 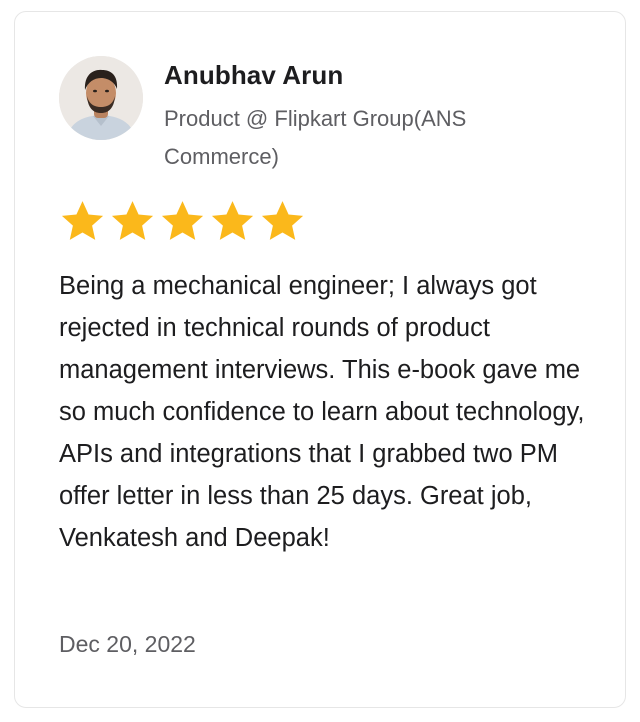 I want to click on reviewer-name: Anubhav Arun, so click(x=254, y=75).